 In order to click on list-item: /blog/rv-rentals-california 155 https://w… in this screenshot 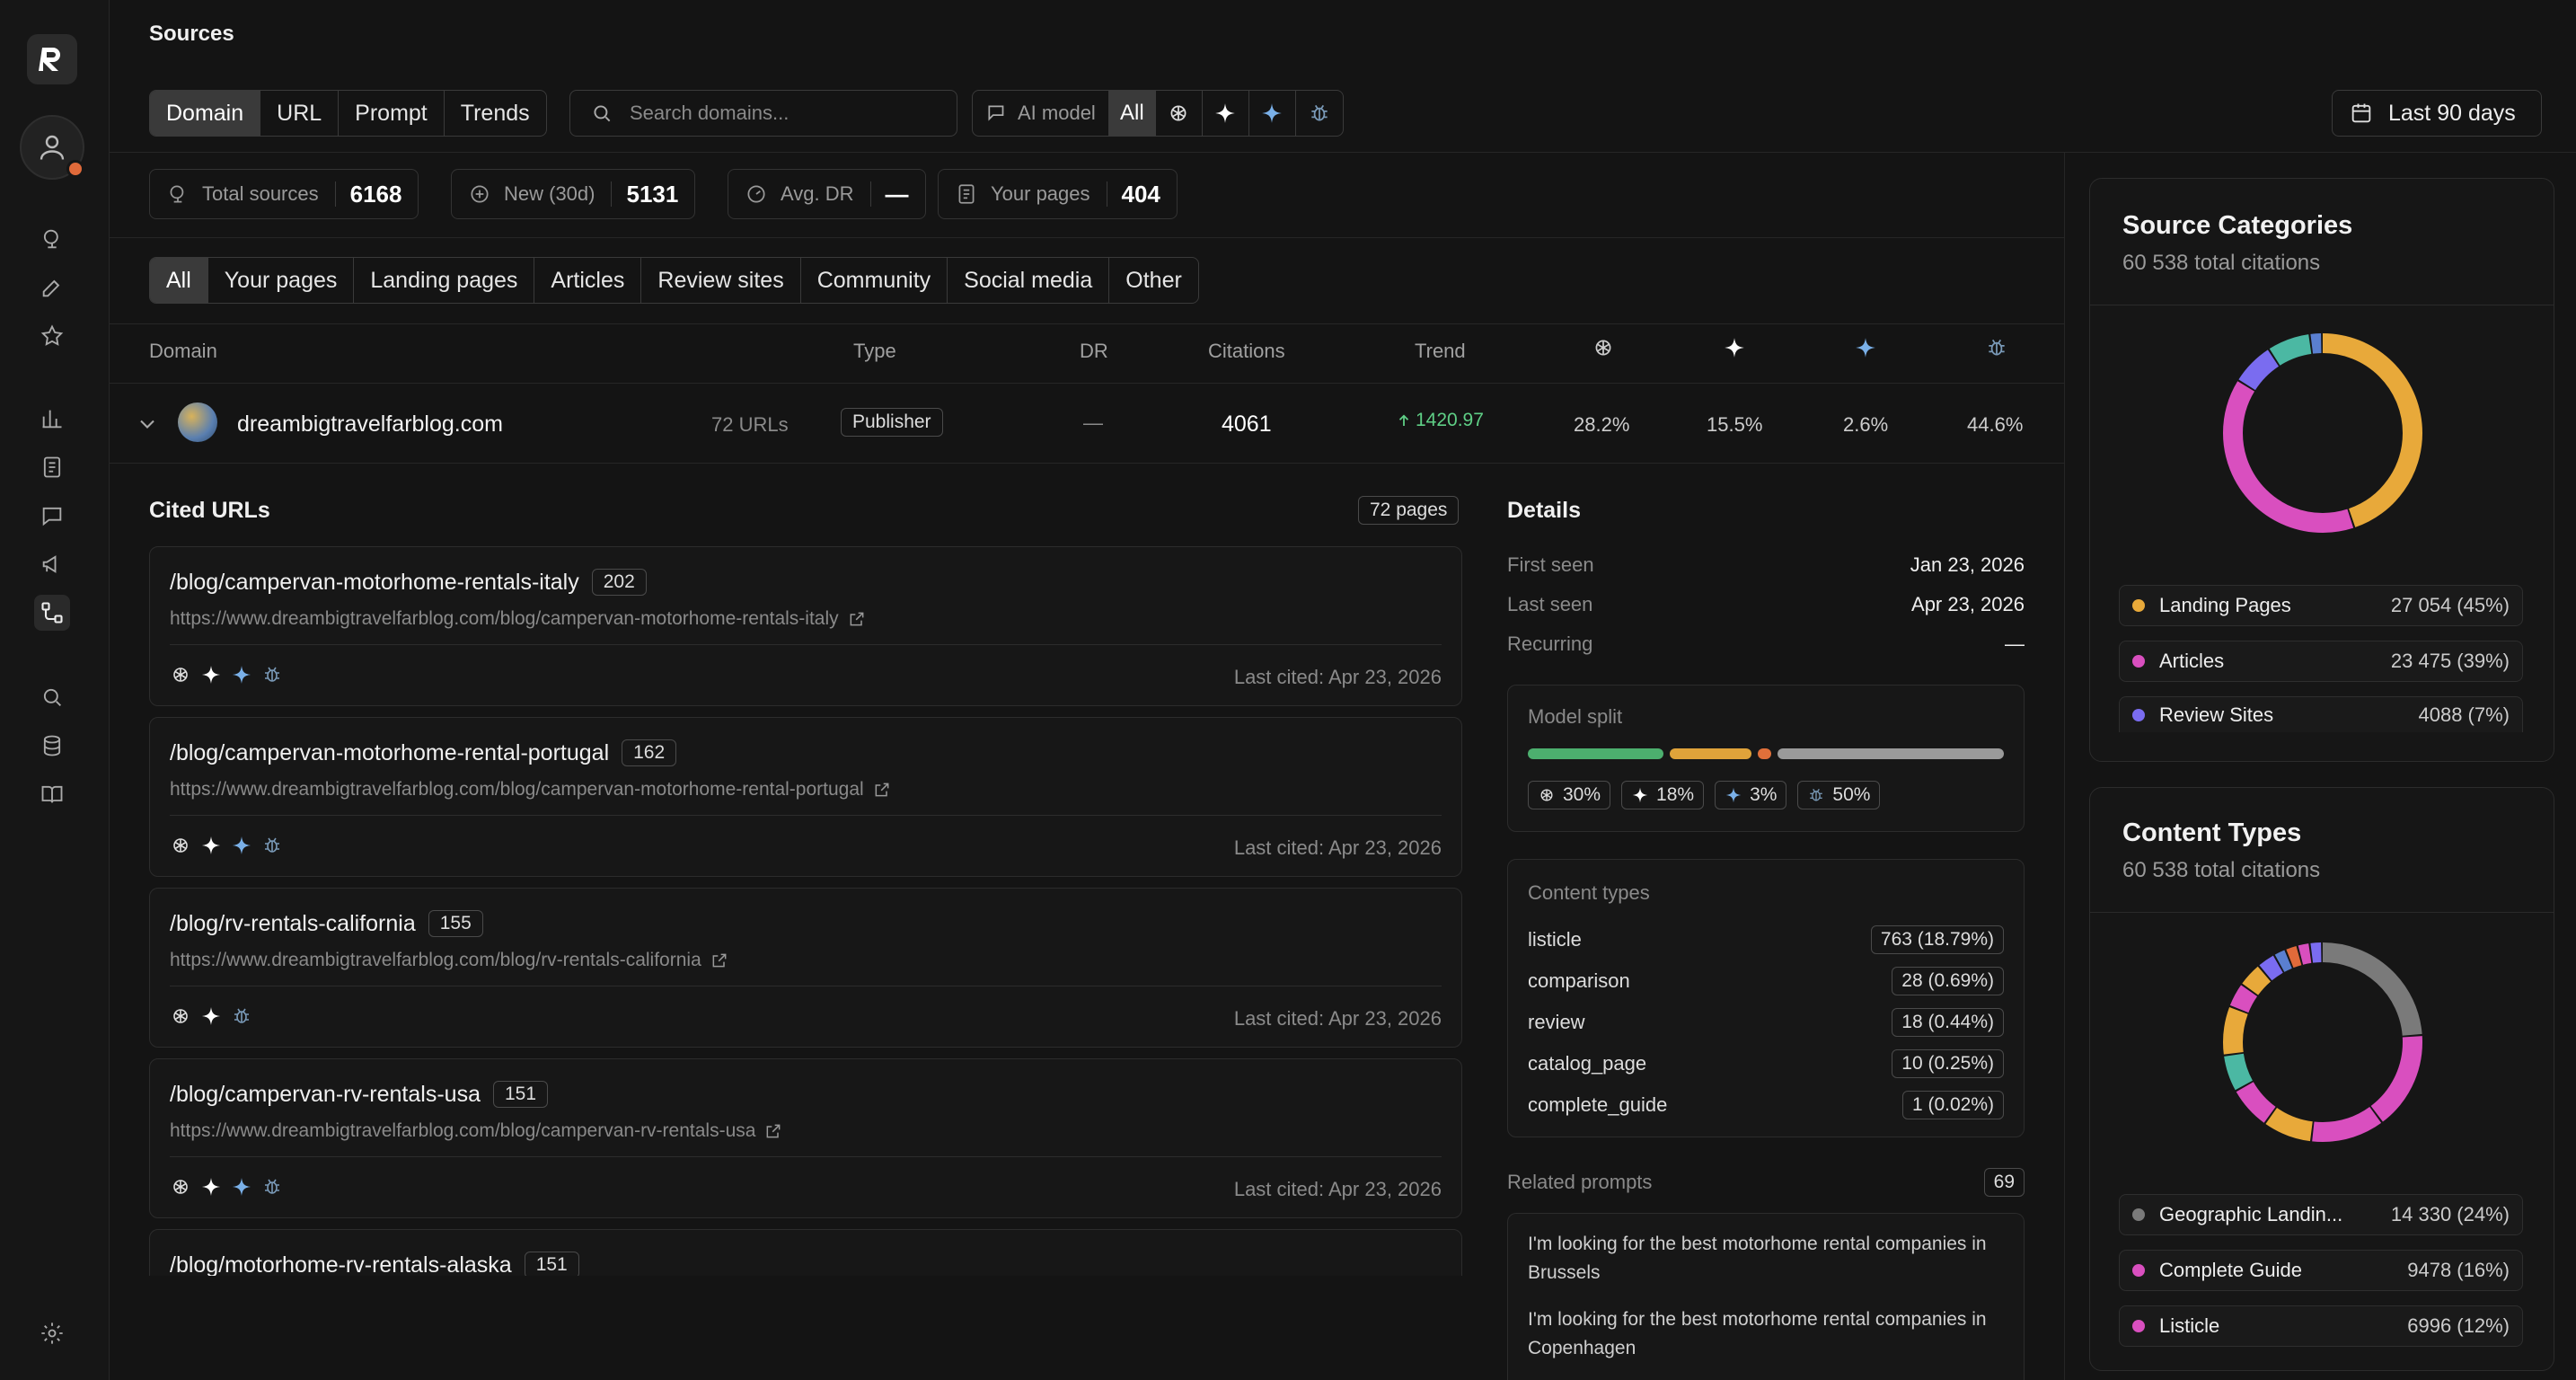, I will do `click(805, 968)`.